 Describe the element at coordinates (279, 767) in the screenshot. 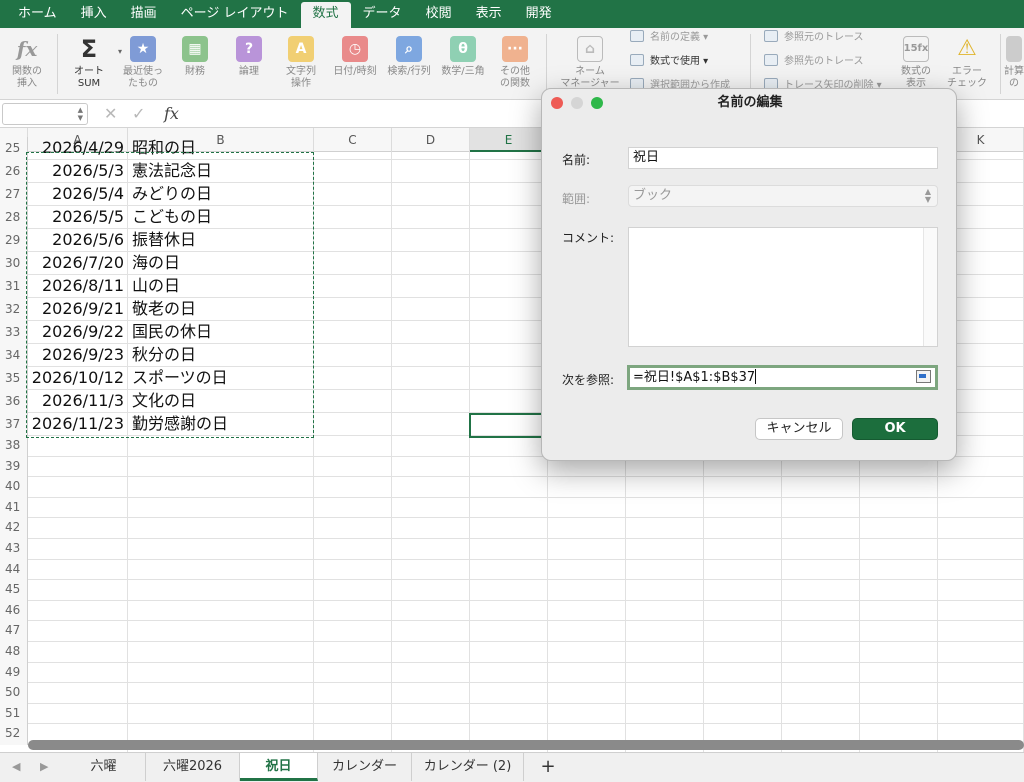

I see `sheet-tab: 祝日` at that location.